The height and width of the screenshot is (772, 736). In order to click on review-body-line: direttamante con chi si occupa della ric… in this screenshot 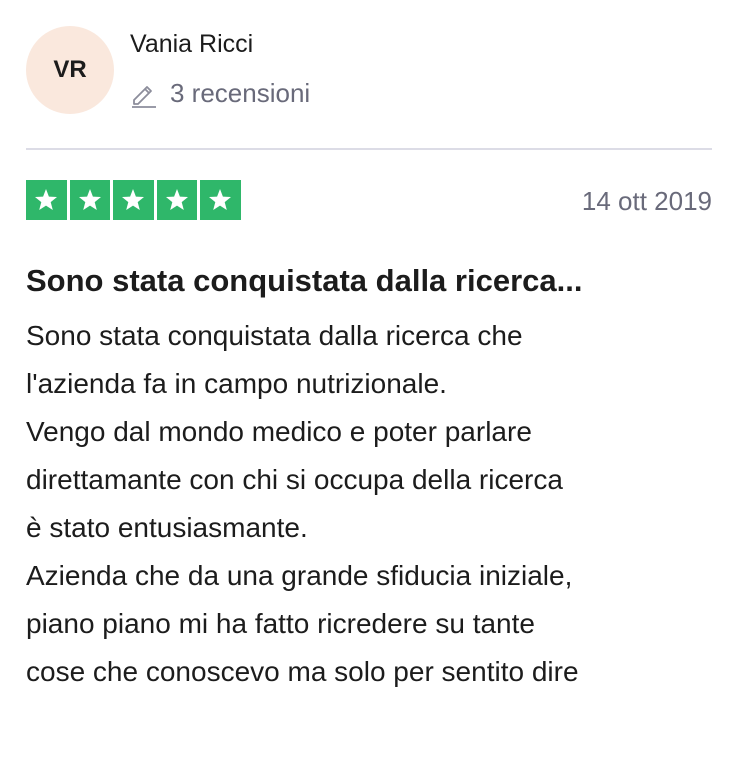, I will do `click(294, 479)`.